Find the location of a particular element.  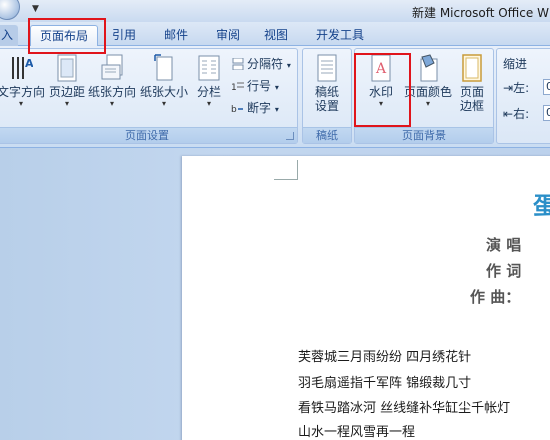

margins-label: 页边距 is located at coordinates (67, 92).